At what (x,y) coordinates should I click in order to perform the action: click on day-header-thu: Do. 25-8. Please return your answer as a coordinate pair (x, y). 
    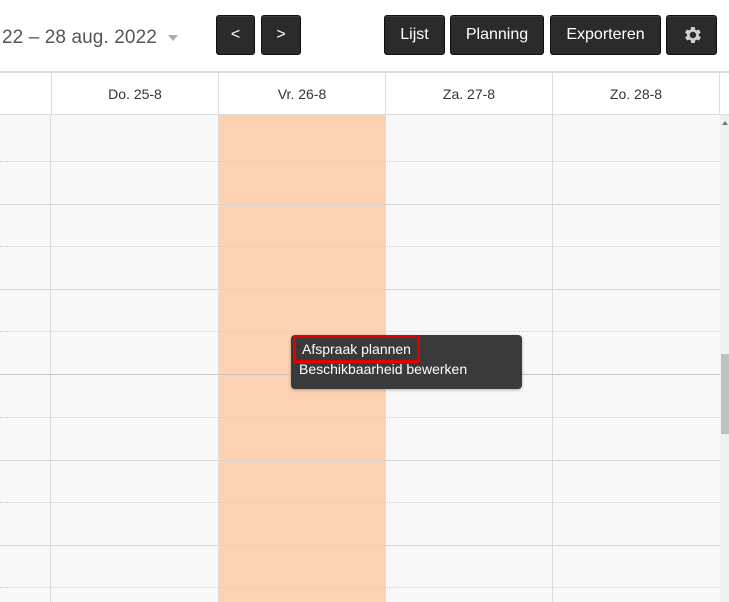
    Looking at the image, I should click on (134, 94).